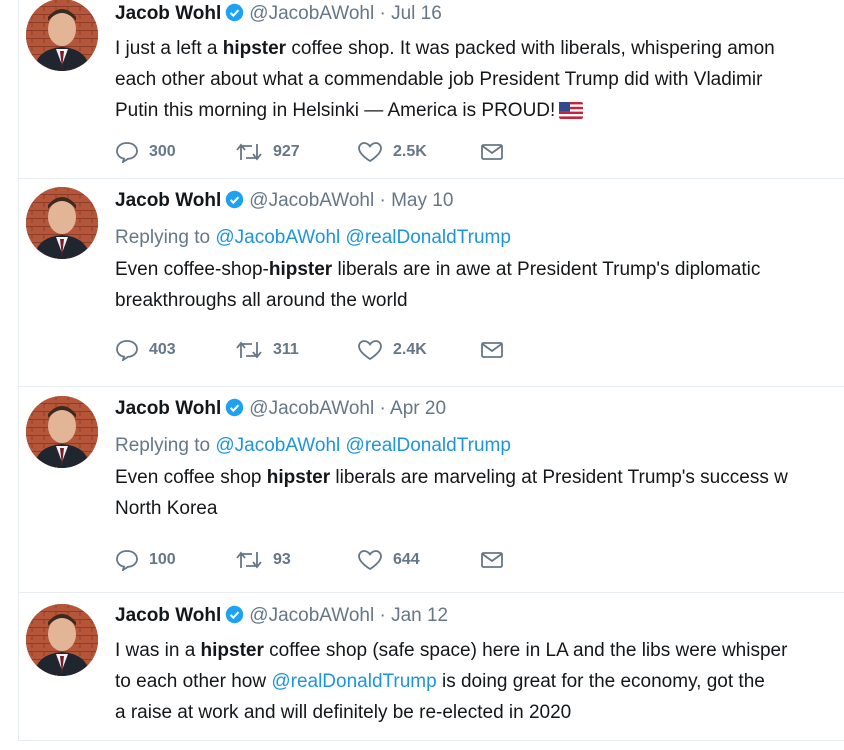  Describe the element at coordinates (418, 408) in the screenshot. I see `tweet-date: Apr 20` at that location.